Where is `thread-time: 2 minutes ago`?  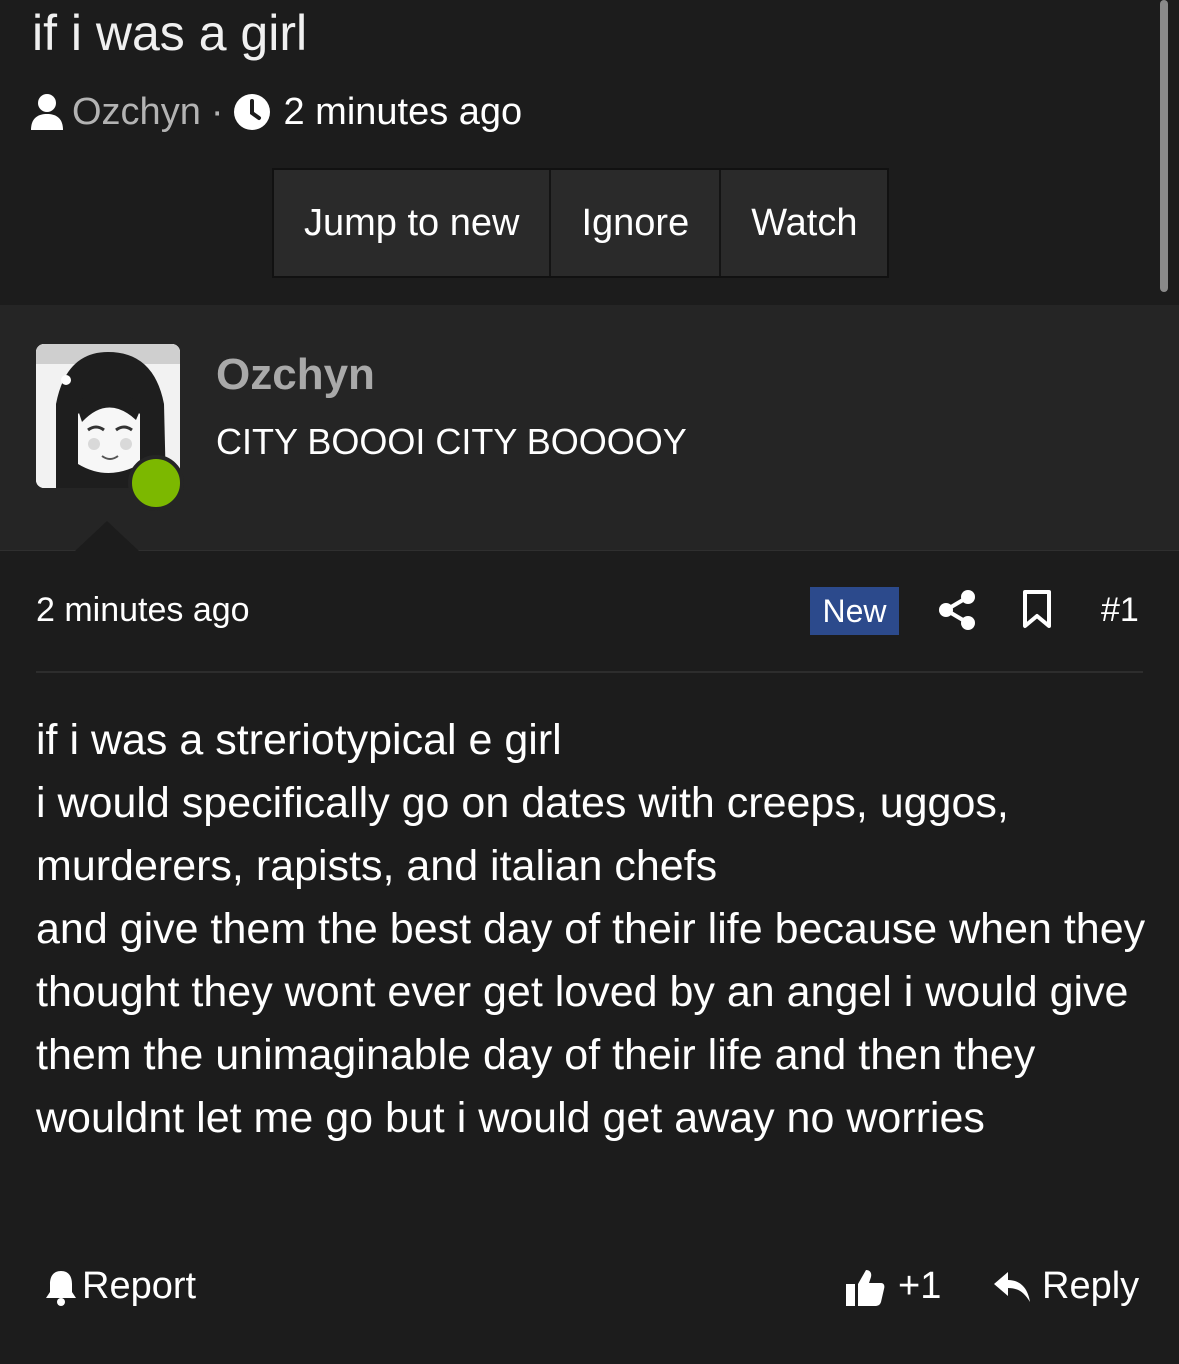
thread-time: 2 minutes ago is located at coordinates (403, 111).